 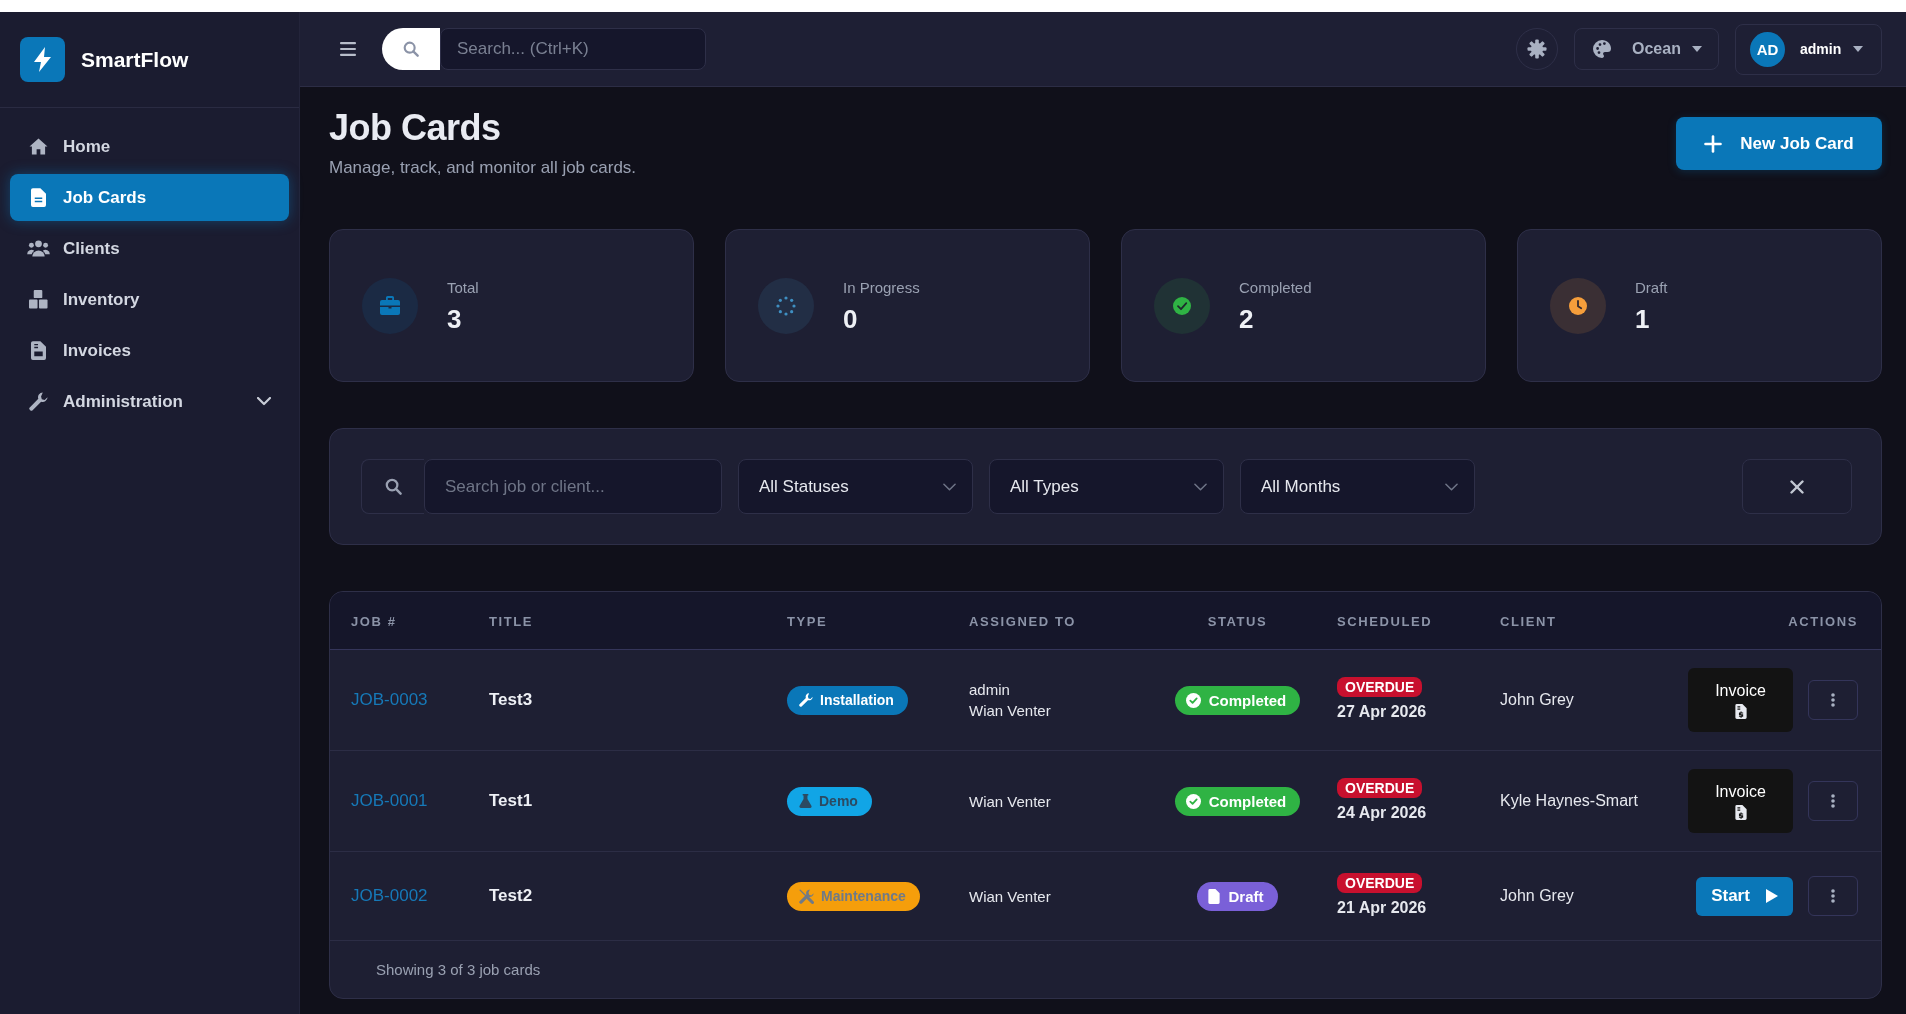 What do you see at coordinates (1823, 621) in the screenshot?
I see `column-header: ACTIONS` at bounding box center [1823, 621].